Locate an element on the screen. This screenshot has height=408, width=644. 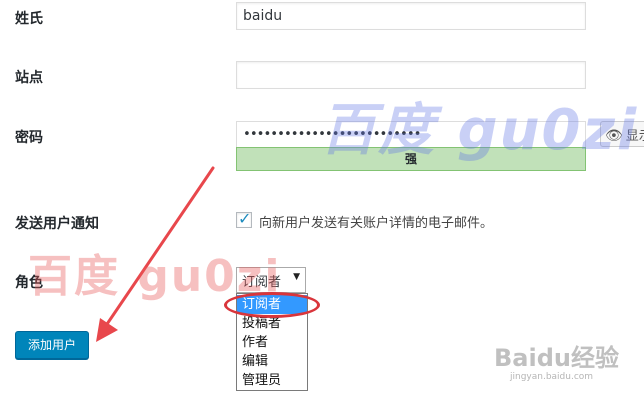
baidu-logo: Baidu经验 is located at coordinates (556, 358).